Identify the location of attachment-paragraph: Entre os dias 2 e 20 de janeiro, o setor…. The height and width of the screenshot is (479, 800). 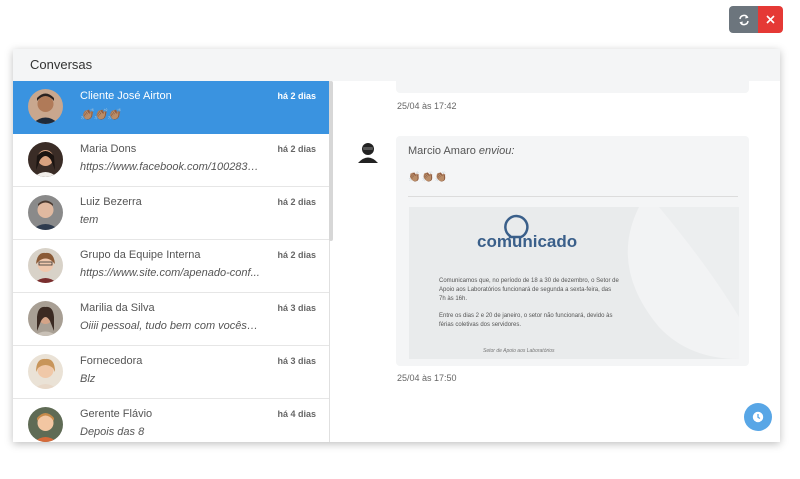
(526, 320).